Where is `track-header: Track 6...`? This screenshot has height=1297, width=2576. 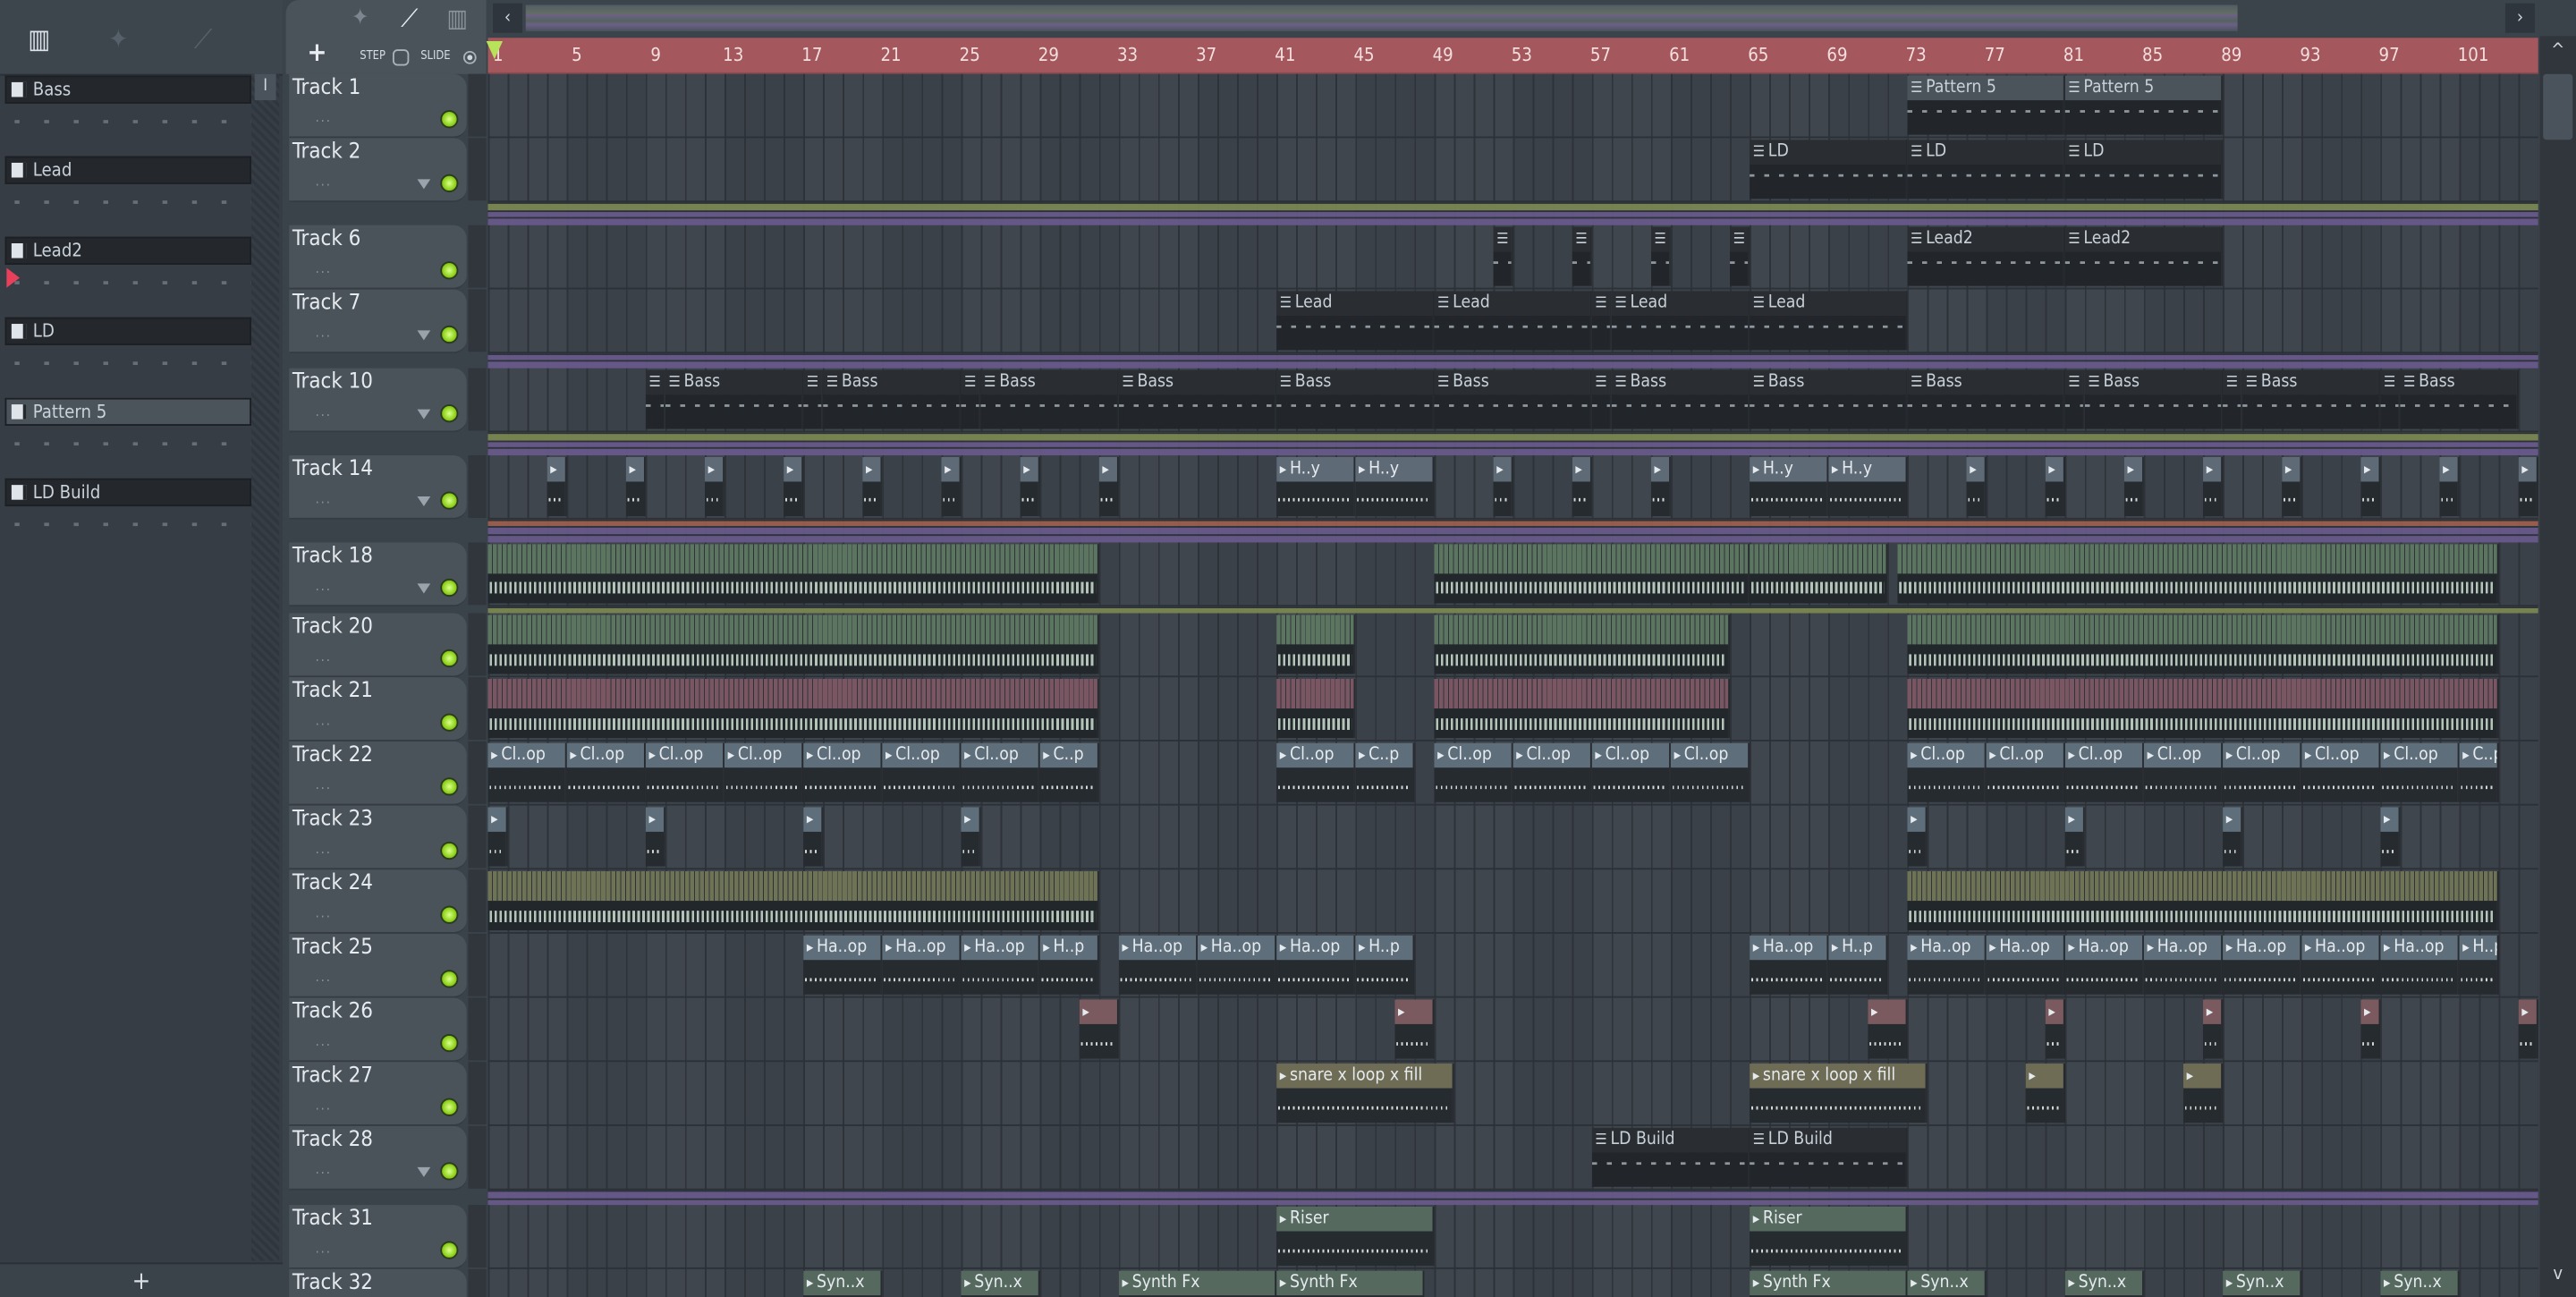
track-header: Track 6... is located at coordinates (378, 257).